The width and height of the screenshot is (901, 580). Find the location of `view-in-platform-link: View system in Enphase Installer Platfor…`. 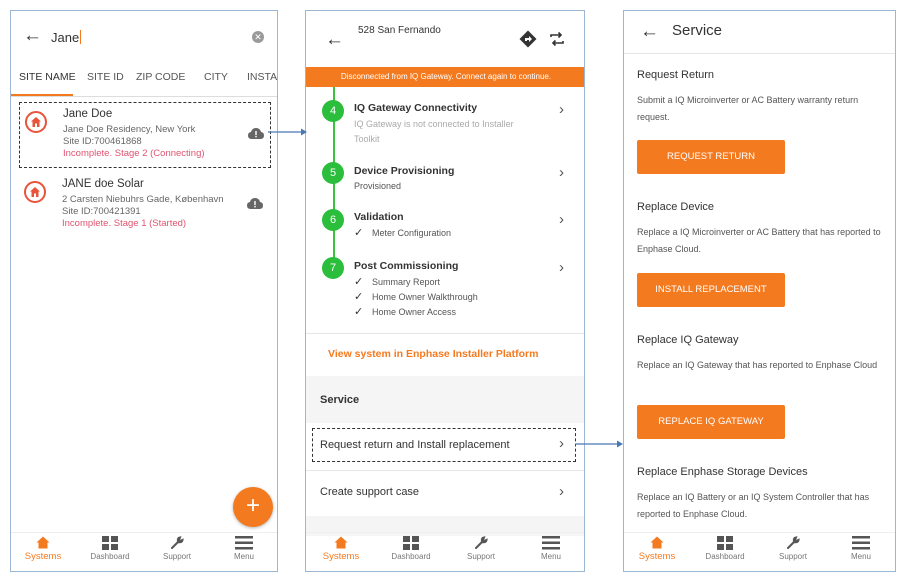

view-in-platform-link: View system in Enphase Installer Platfor… is located at coordinates (433, 354).